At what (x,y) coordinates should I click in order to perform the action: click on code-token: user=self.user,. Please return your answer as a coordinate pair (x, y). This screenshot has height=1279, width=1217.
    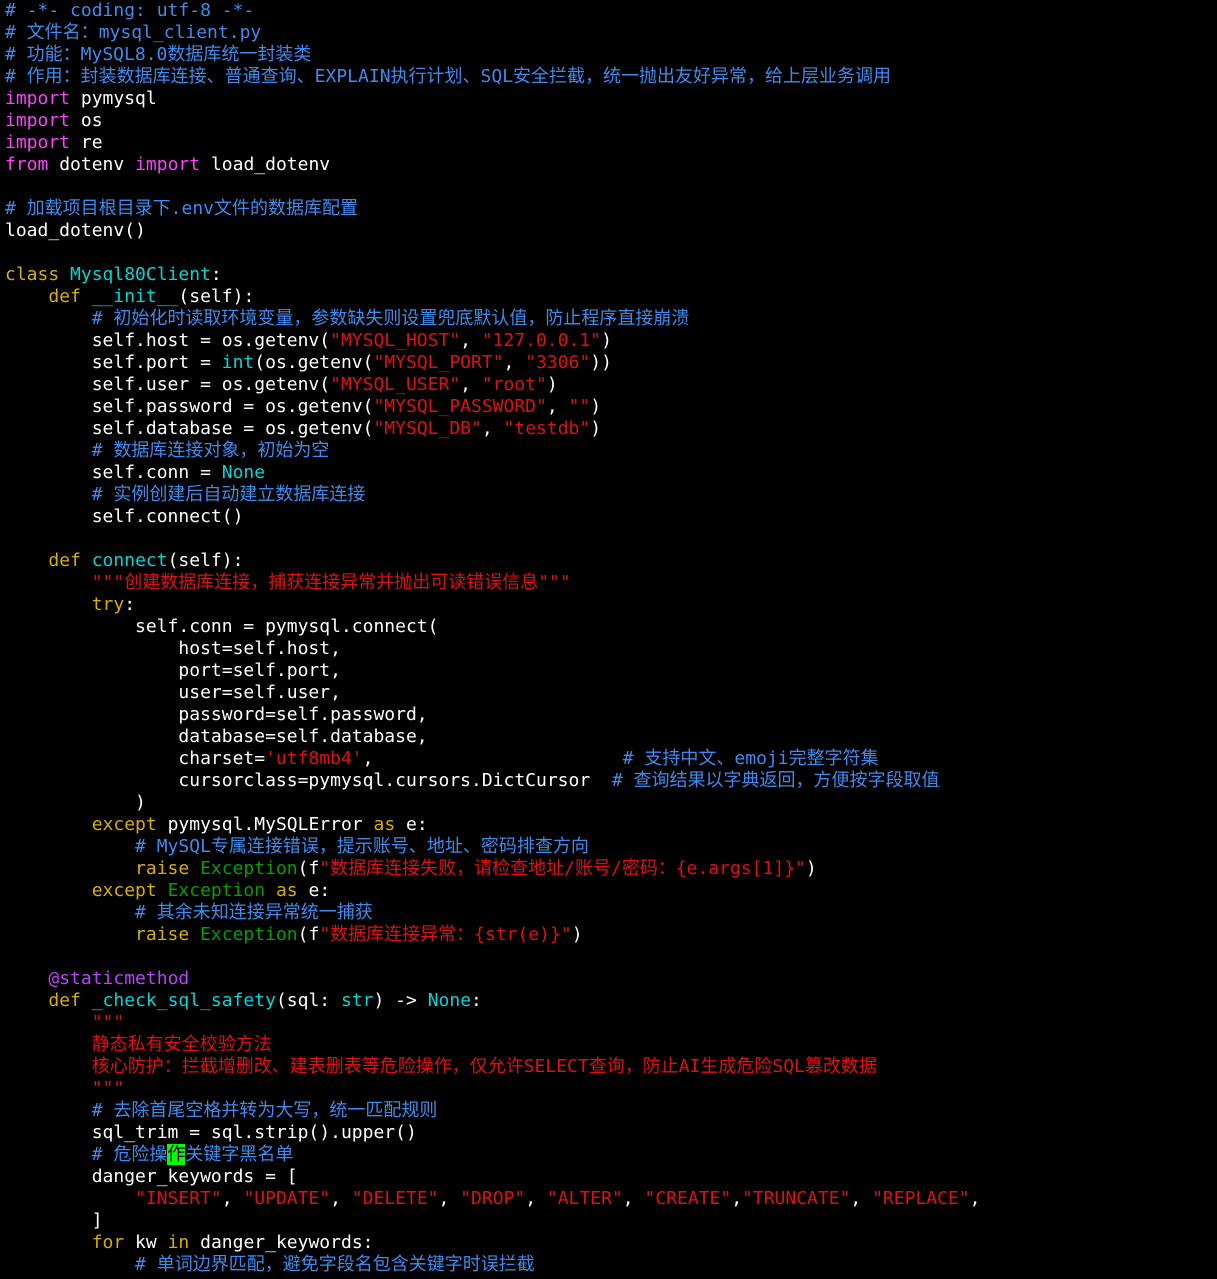
    Looking at the image, I should click on (173, 692).